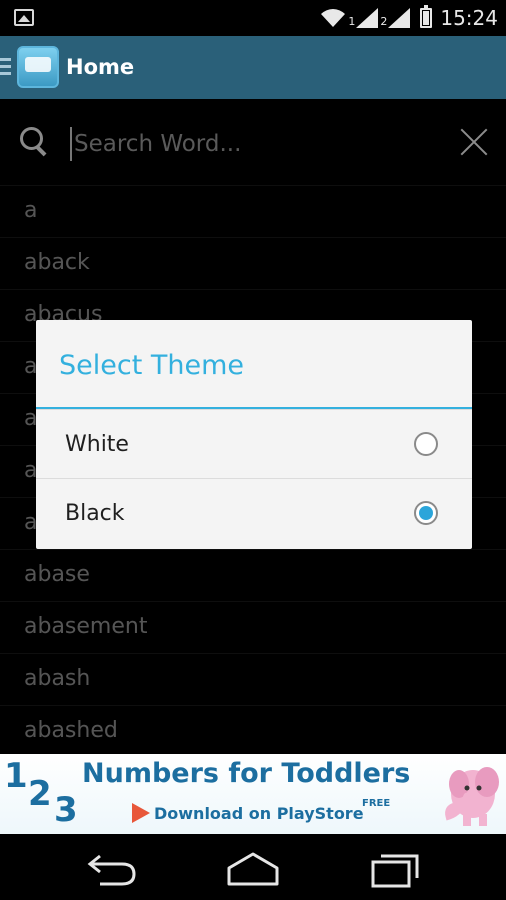 The width and height of the screenshot is (506, 900). Describe the element at coordinates (253, 67) in the screenshot. I see `action-bar: Home` at that location.